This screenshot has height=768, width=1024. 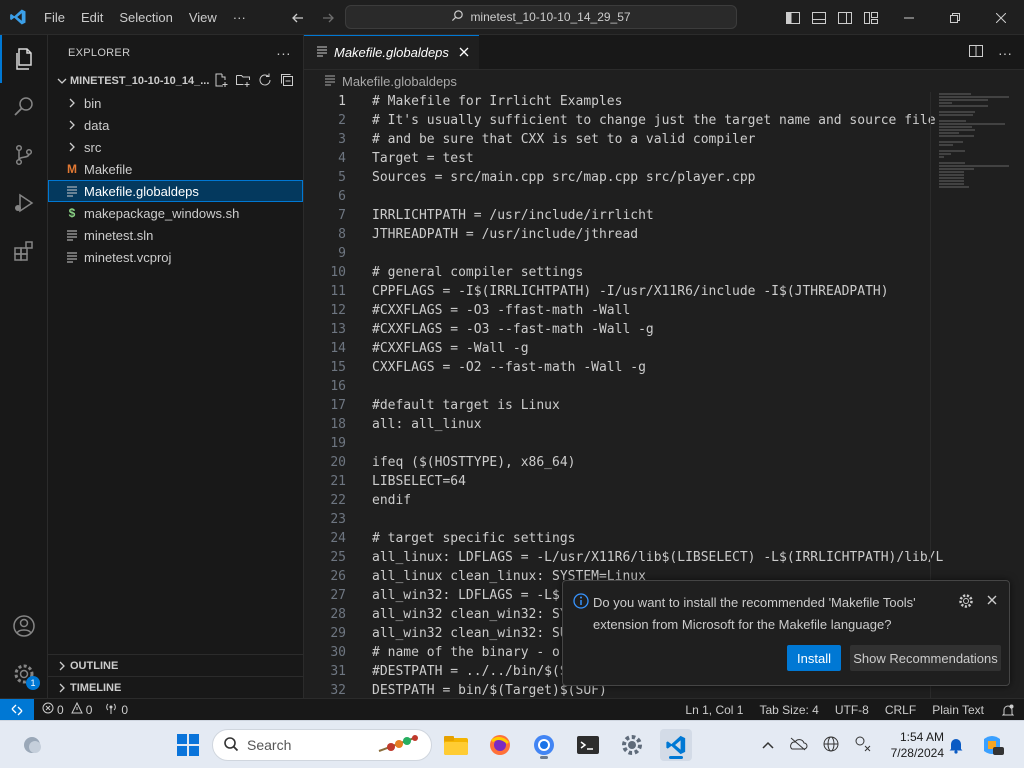 I want to click on menu-selection: Selection, so click(x=145, y=17).